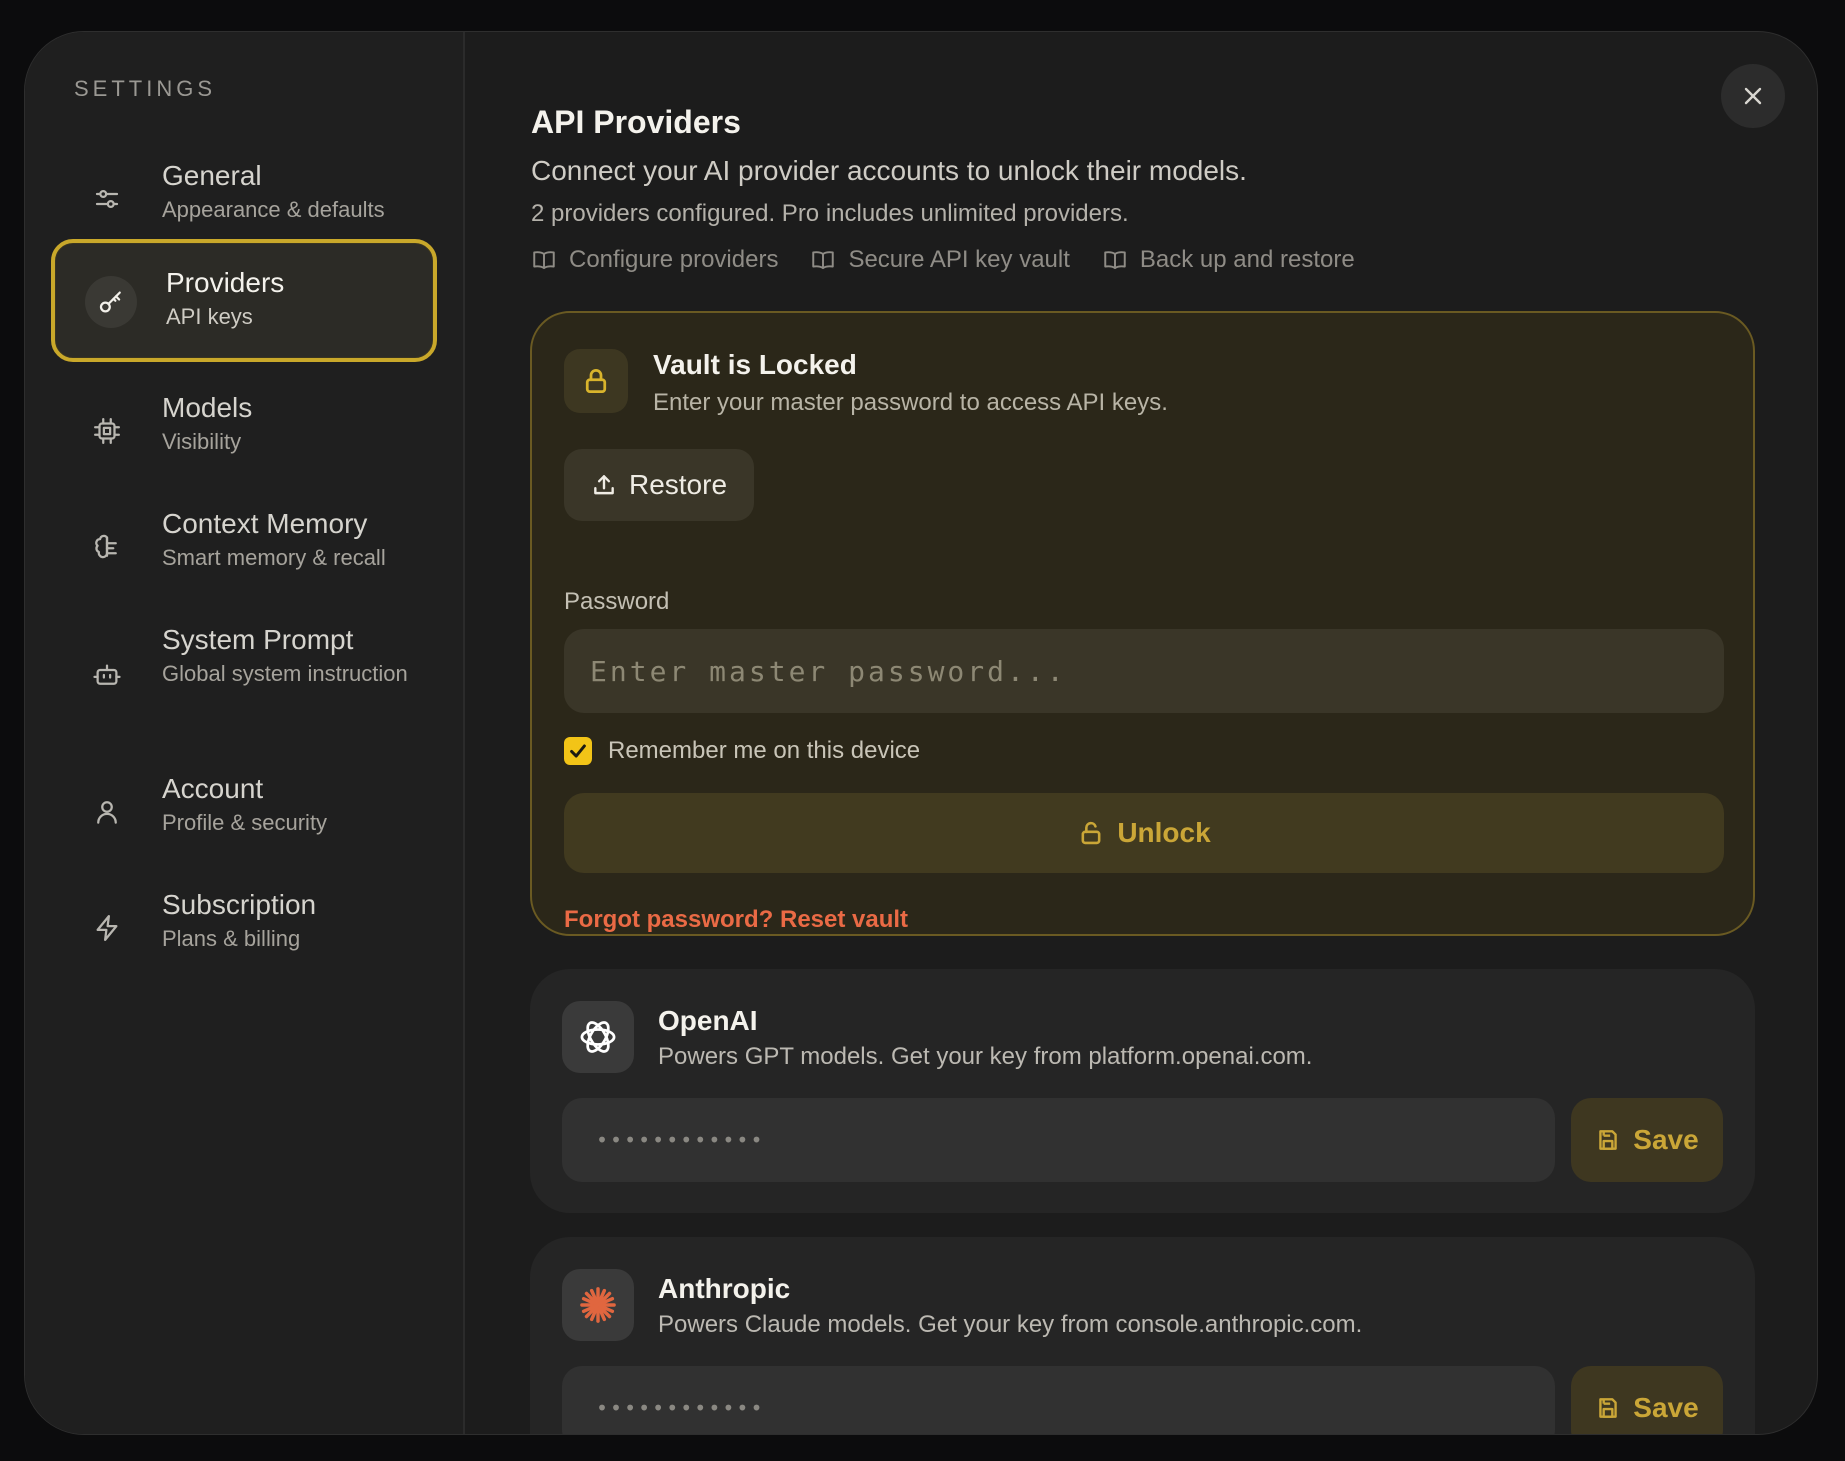 This screenshot has height=1461, width=1845. I want to click on lock-badge, so click(596, 381).